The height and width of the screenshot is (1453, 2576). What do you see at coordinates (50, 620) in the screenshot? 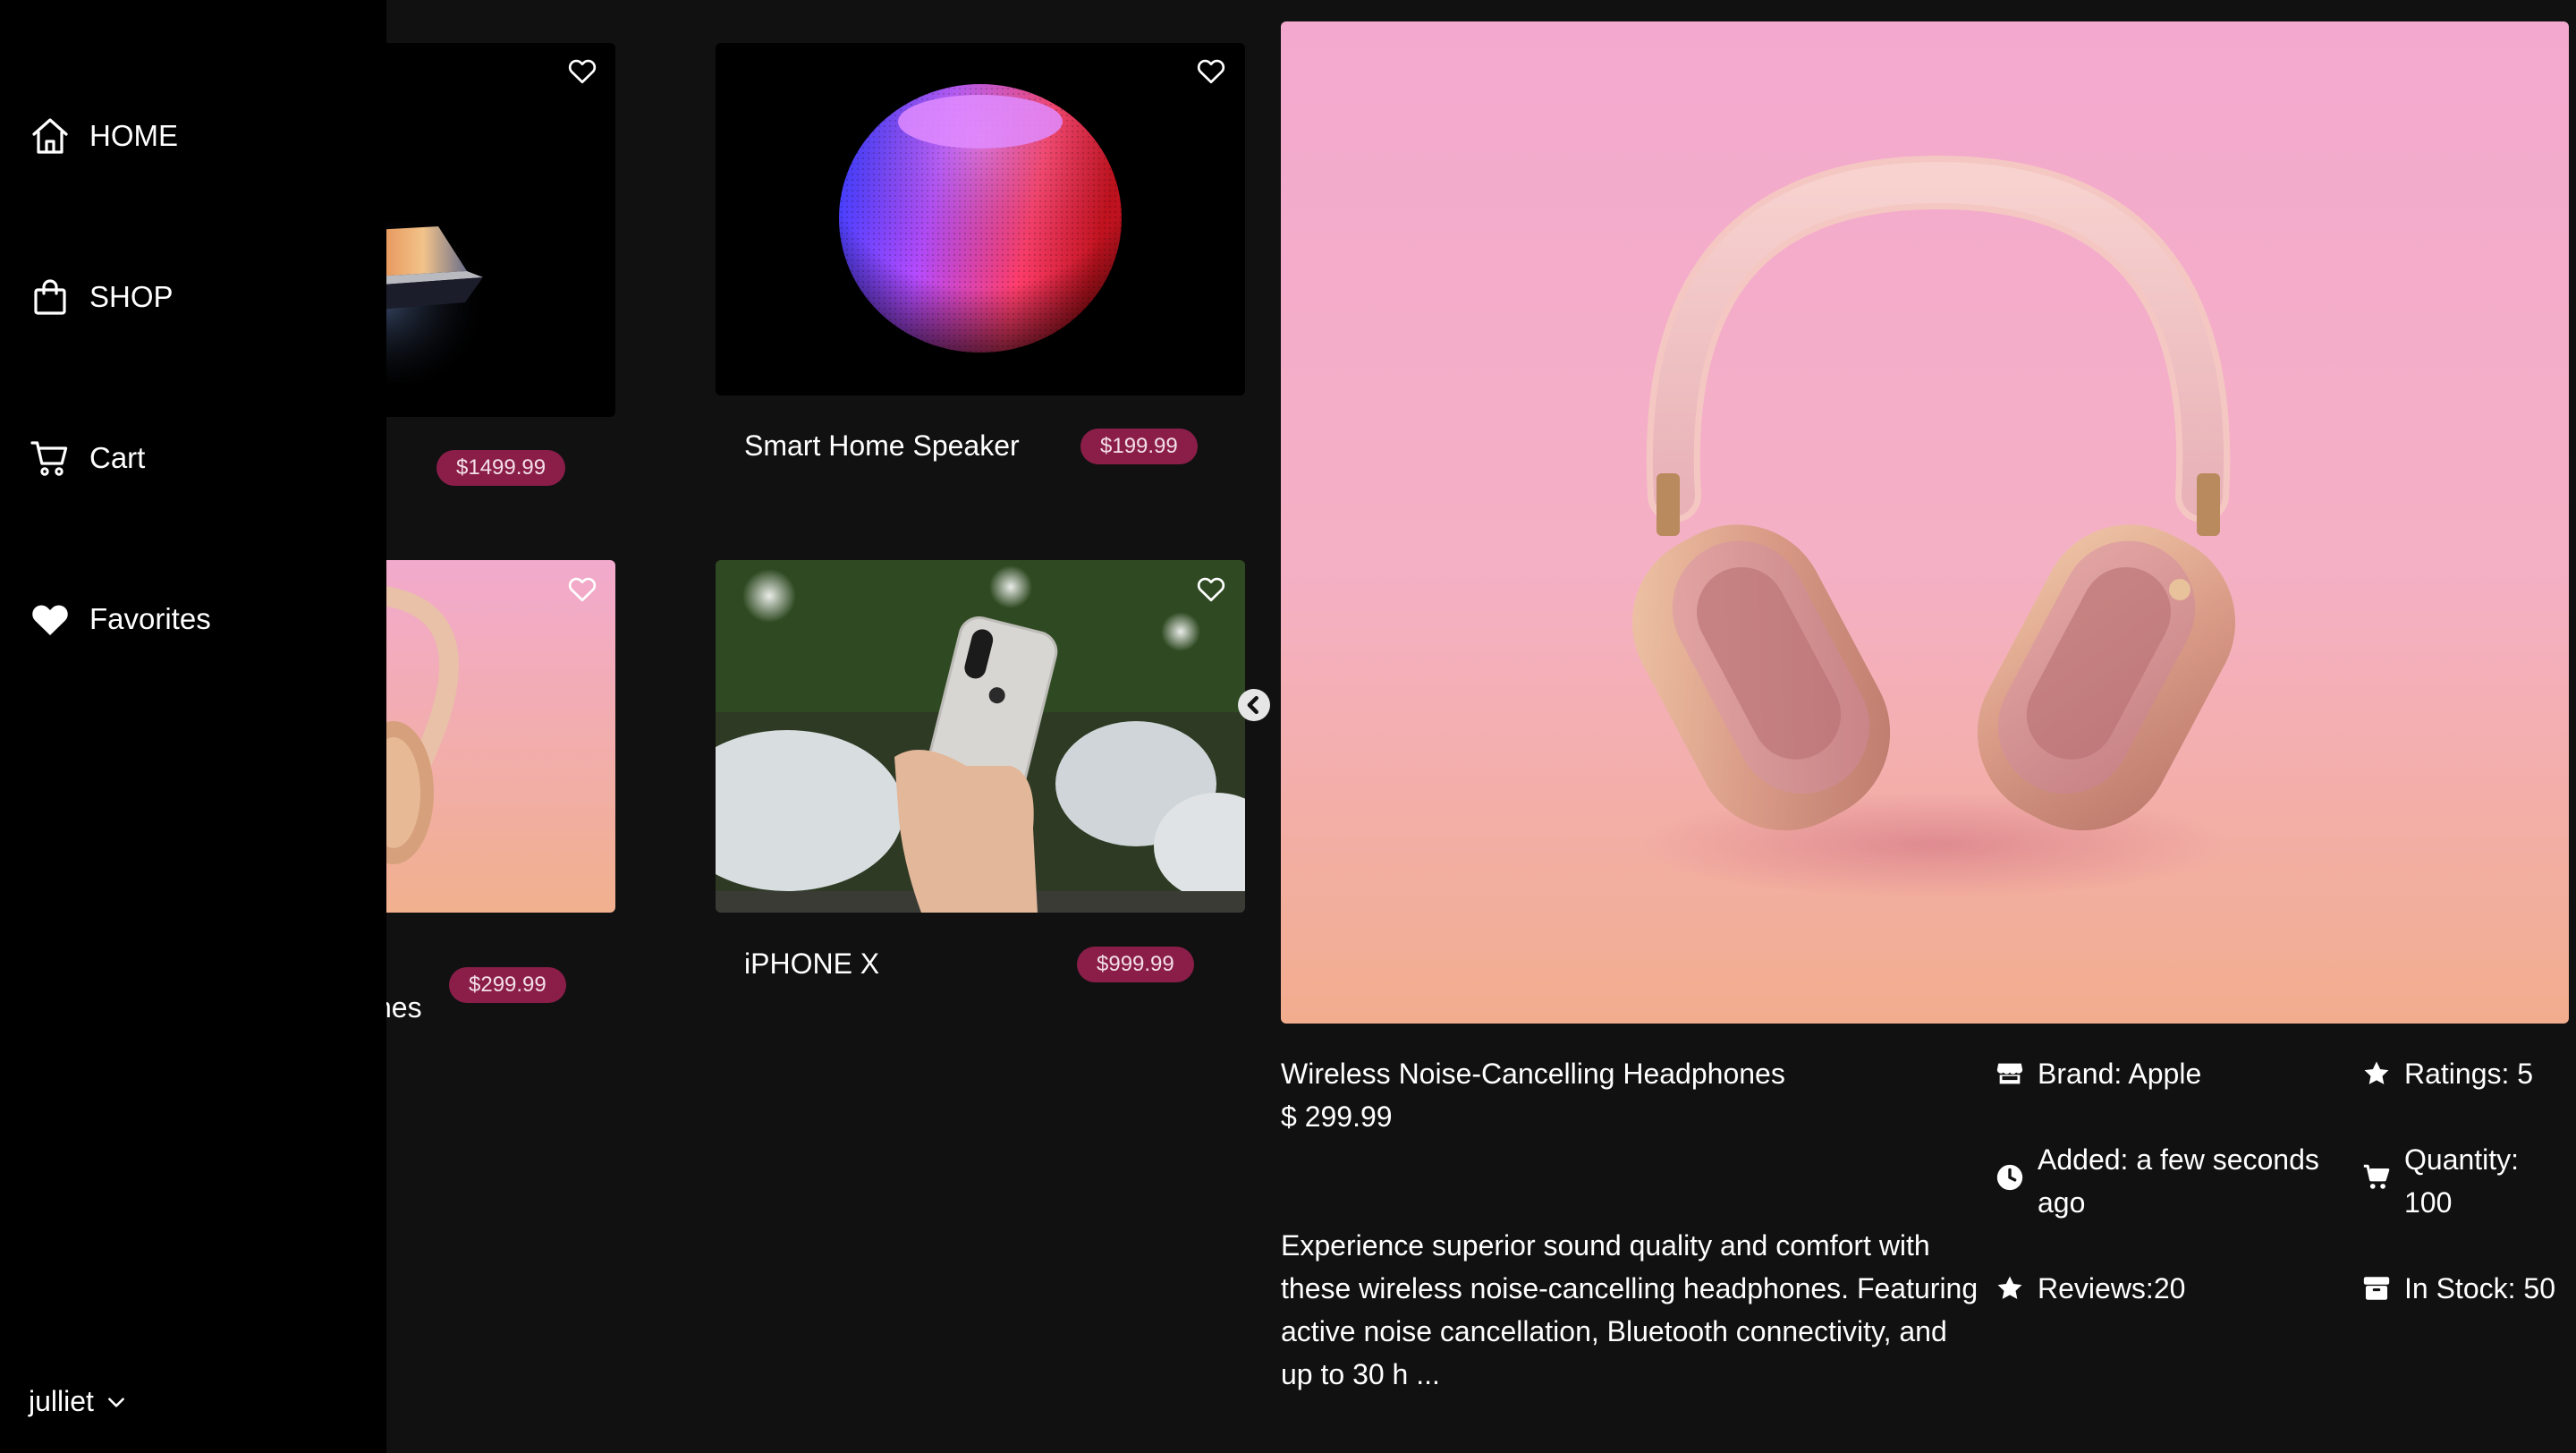
I see `heart-icon` at bounding box center [50, 620].